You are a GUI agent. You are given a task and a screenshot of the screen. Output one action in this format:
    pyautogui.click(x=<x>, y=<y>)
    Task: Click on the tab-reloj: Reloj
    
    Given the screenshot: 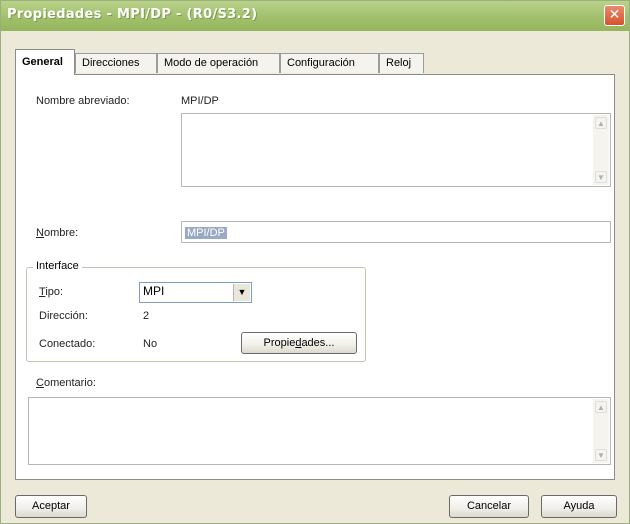 What is the action you would take?
    pyautogui.click(x=401, y=63)
    